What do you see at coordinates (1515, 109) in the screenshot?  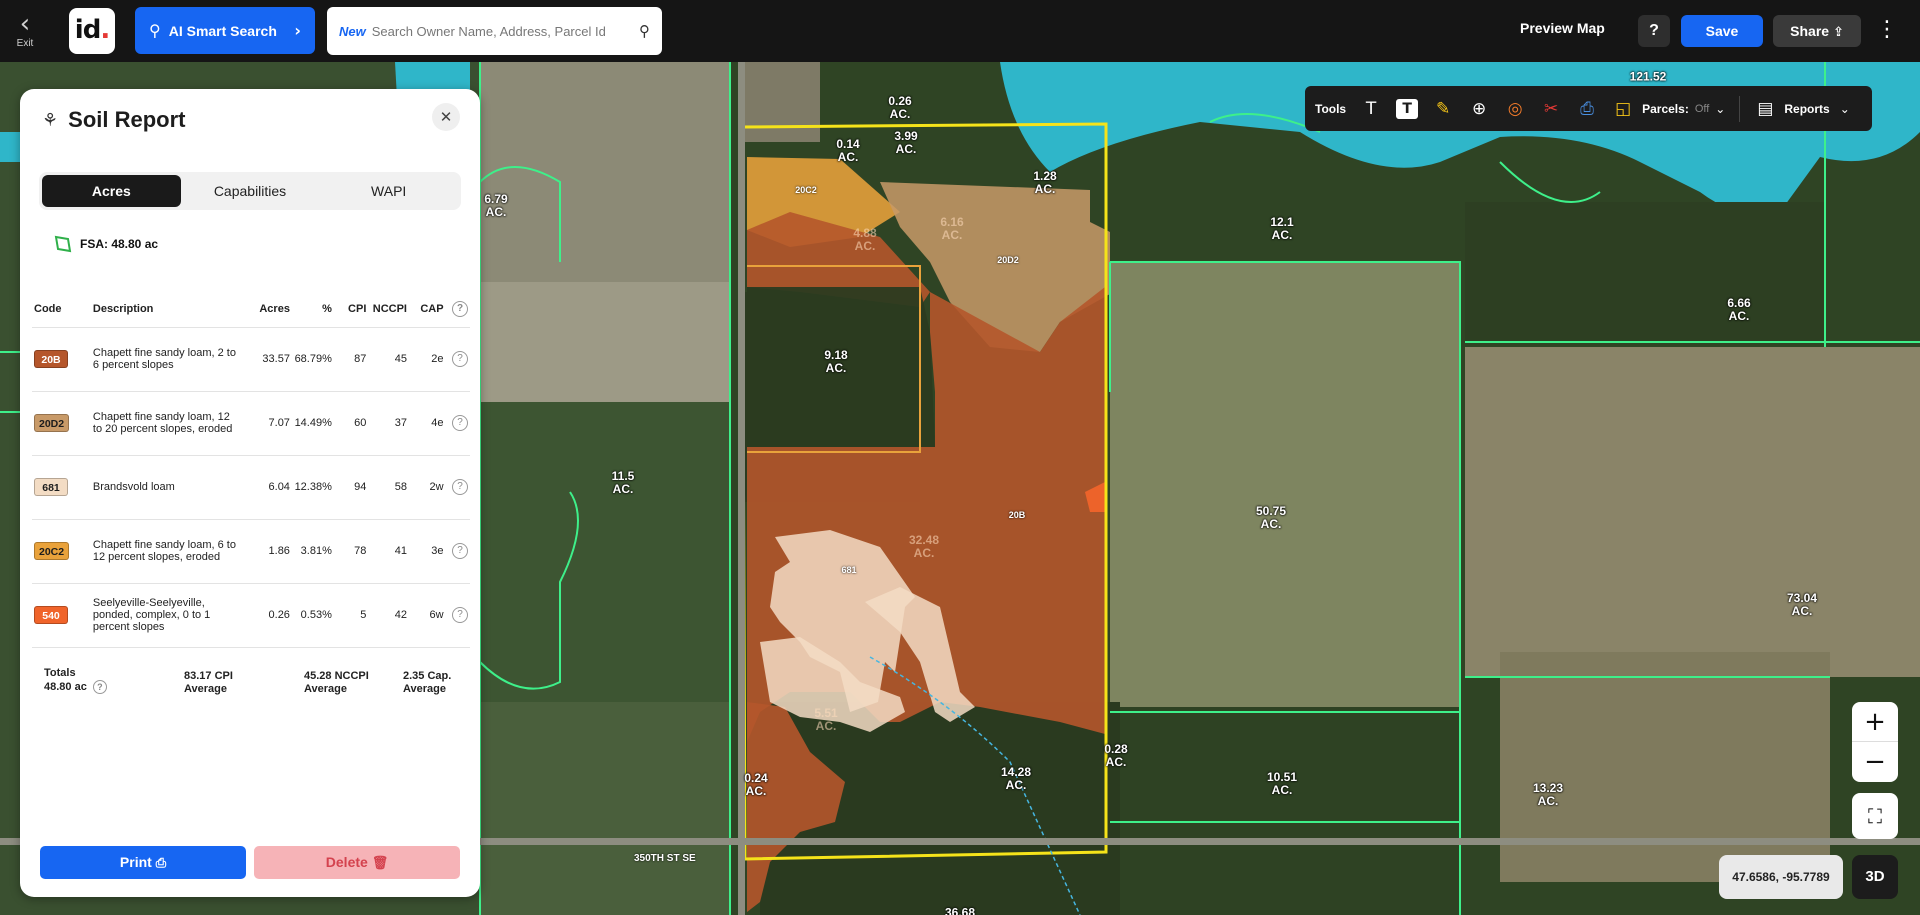 I see `radius-icon: ◎` at bounding box center [1515, 109].